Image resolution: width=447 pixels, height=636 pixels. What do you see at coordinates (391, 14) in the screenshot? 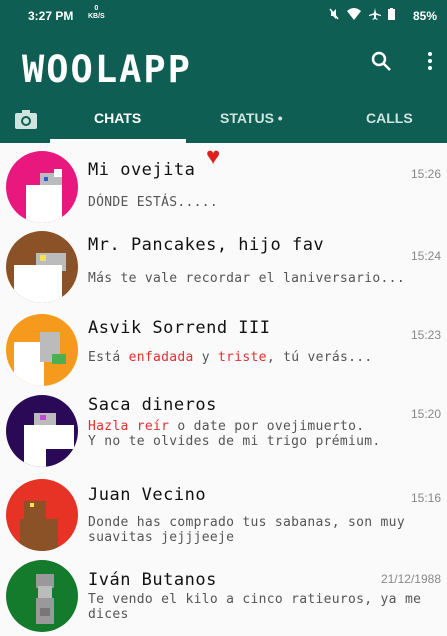
I see `battery-icon` at bounding box center [391, 14].